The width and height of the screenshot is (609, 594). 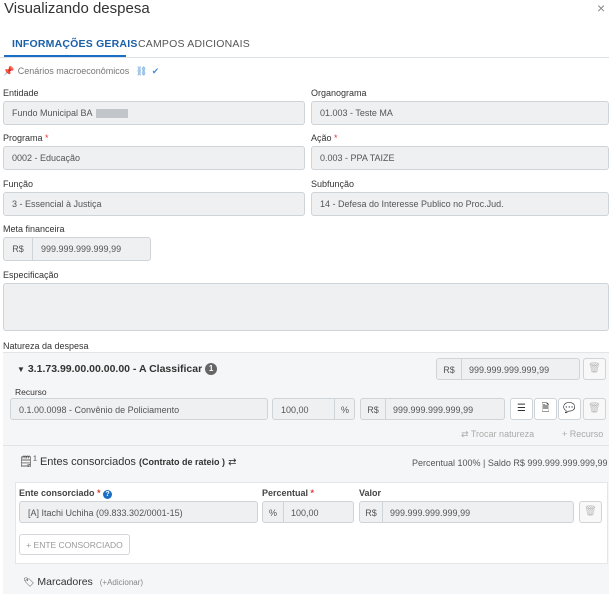 I want to click on add-recurso-link: + Recurso, so click(x=582, y=434).